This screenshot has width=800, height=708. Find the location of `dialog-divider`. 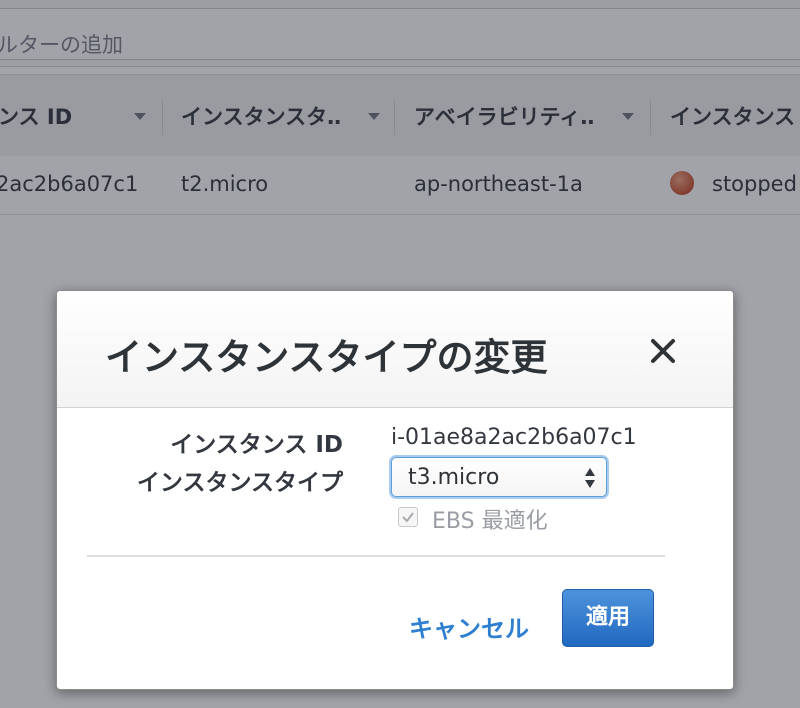

dialog-divider is located at coordinates (376, 556).